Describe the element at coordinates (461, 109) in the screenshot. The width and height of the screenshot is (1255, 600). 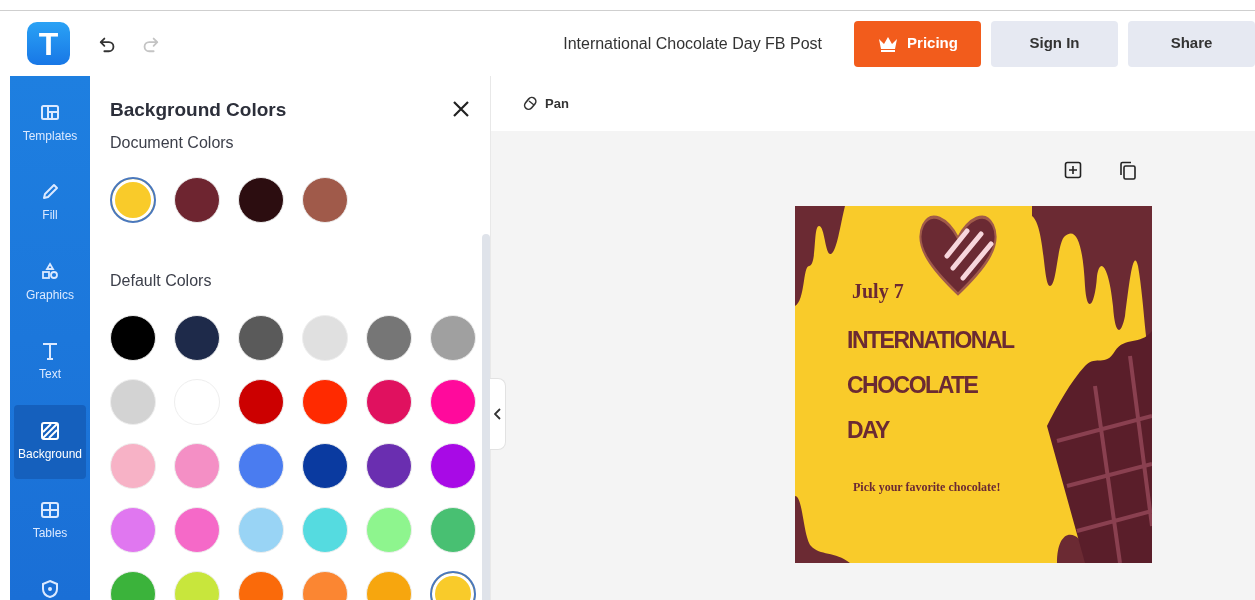
I see `close-button` at that location.